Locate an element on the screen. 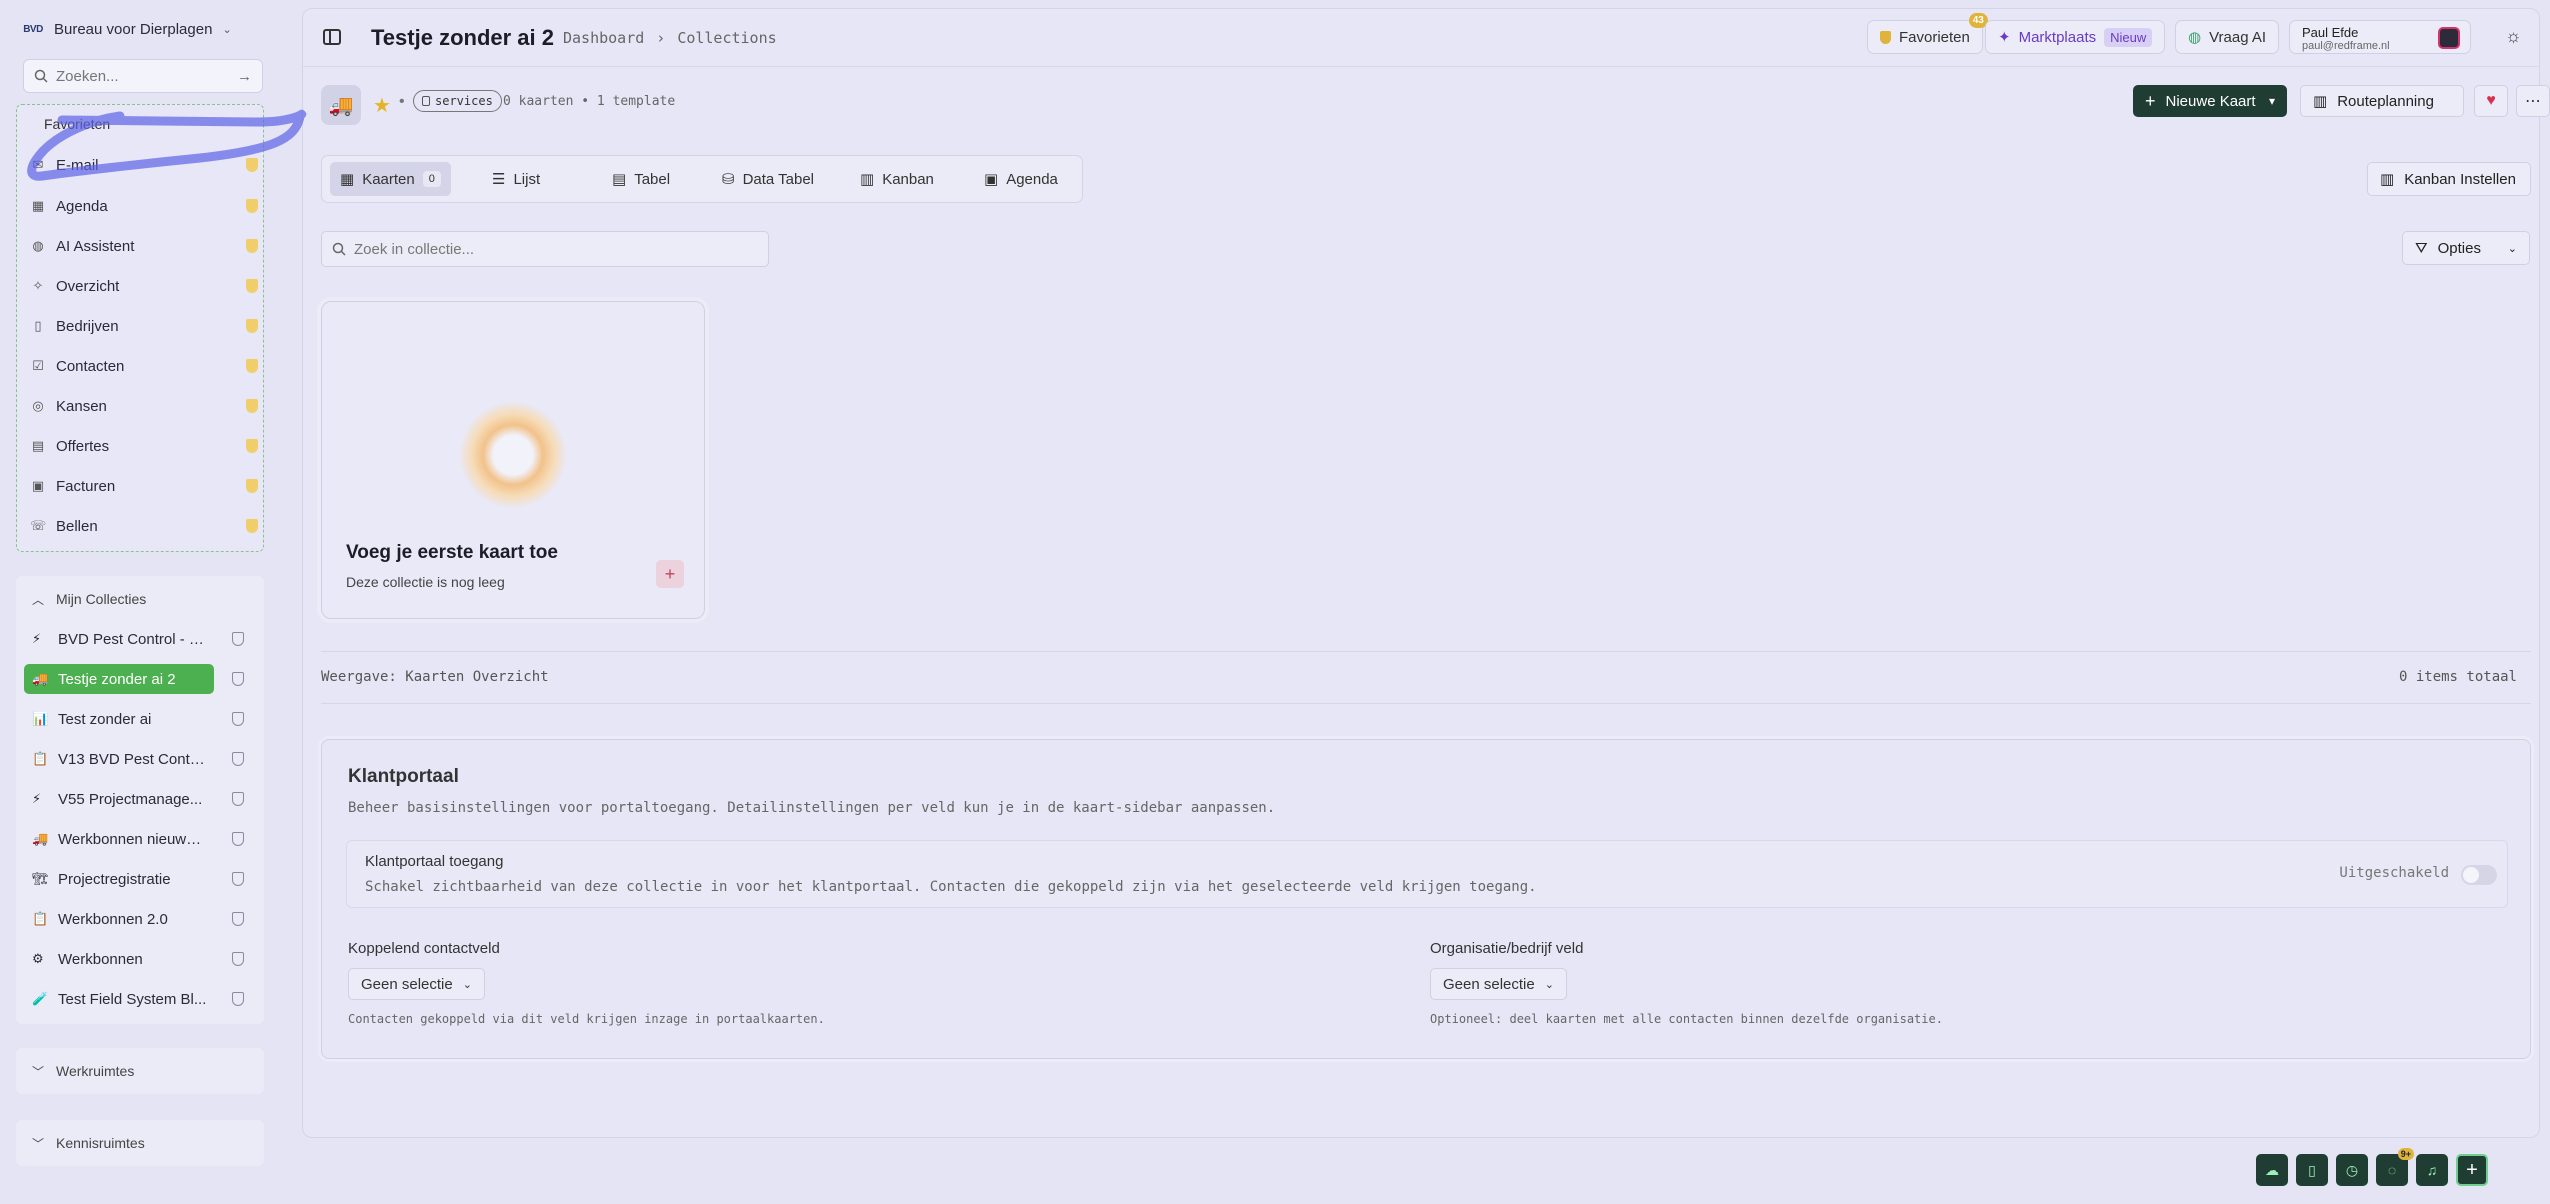  favorite-kansen: ◎ Kansen is located at coordinates (144, 406).